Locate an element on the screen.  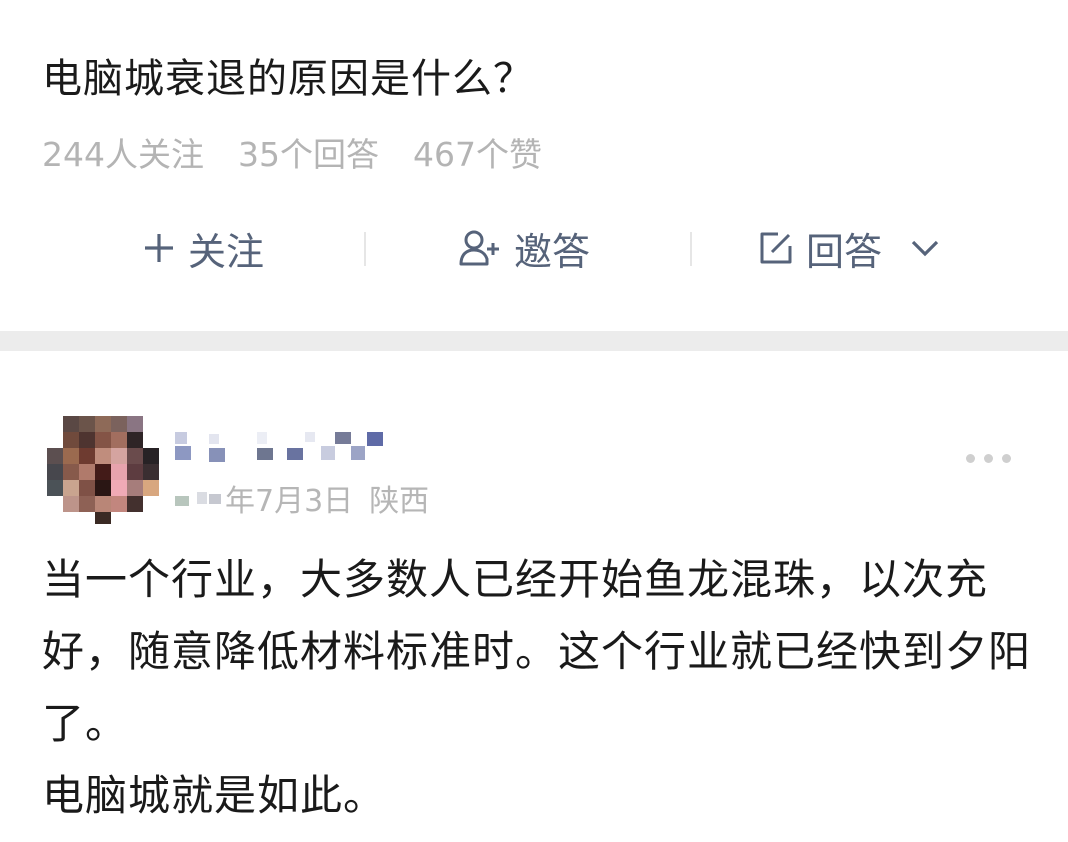
edit-icon is located at coordinates (776, 248).